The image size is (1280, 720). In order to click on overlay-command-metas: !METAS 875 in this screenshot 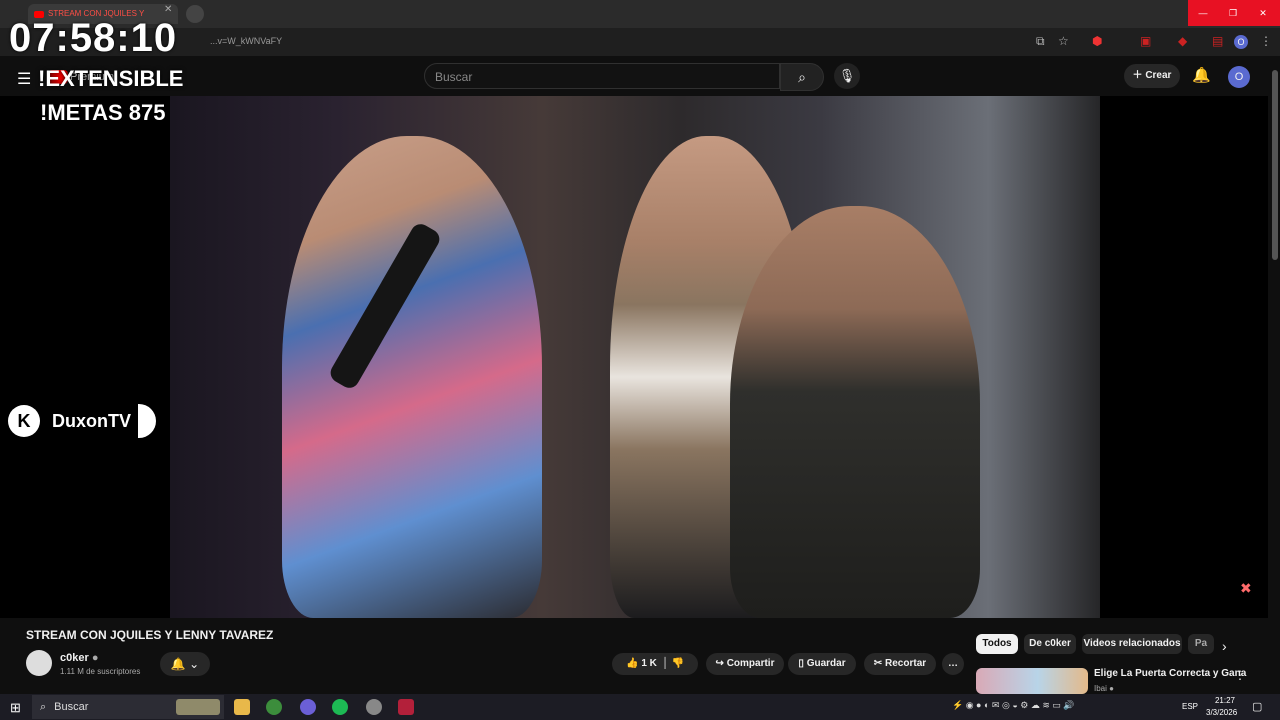, I will do `click(103, 112)`.